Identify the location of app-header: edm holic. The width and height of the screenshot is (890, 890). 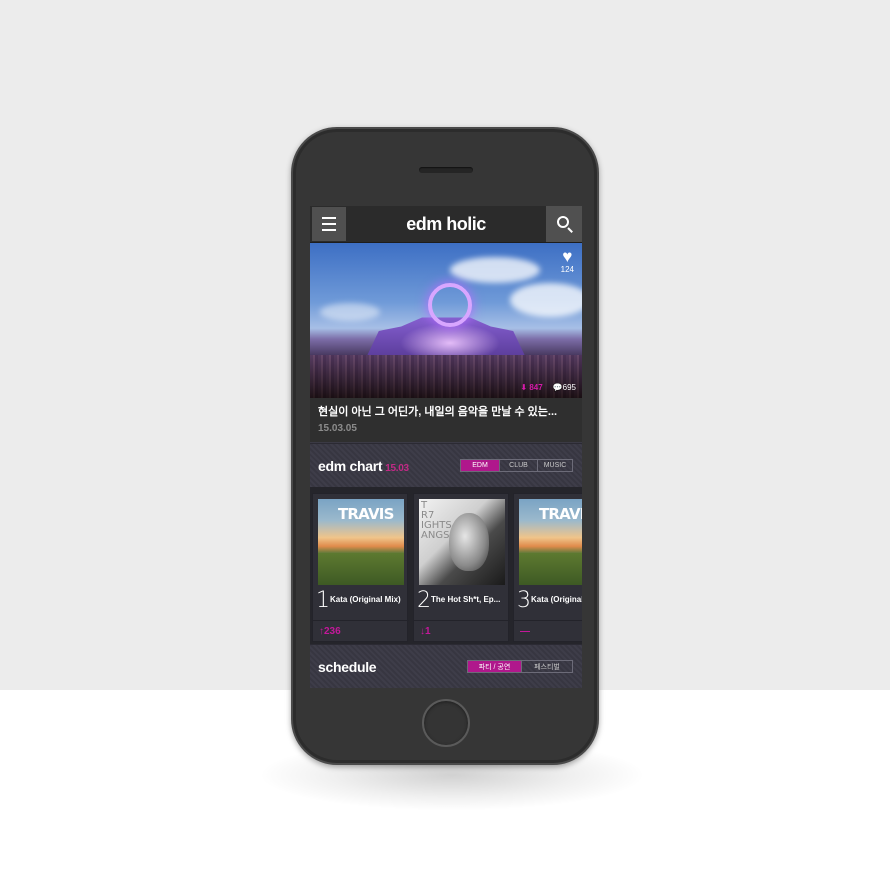
(446, 224).